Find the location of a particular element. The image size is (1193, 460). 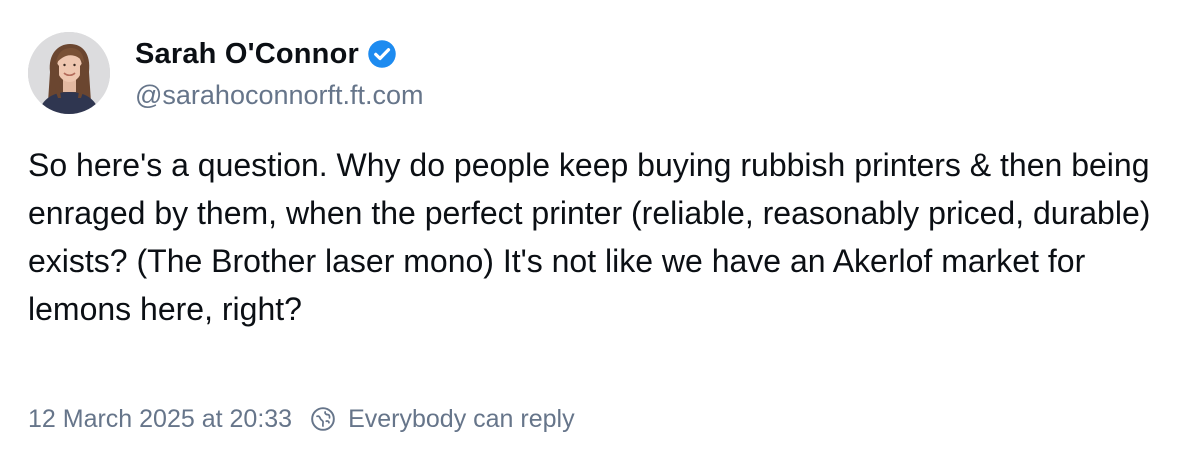

reply-setting-label: Everybody can reply is located at coordinates (461, 419).